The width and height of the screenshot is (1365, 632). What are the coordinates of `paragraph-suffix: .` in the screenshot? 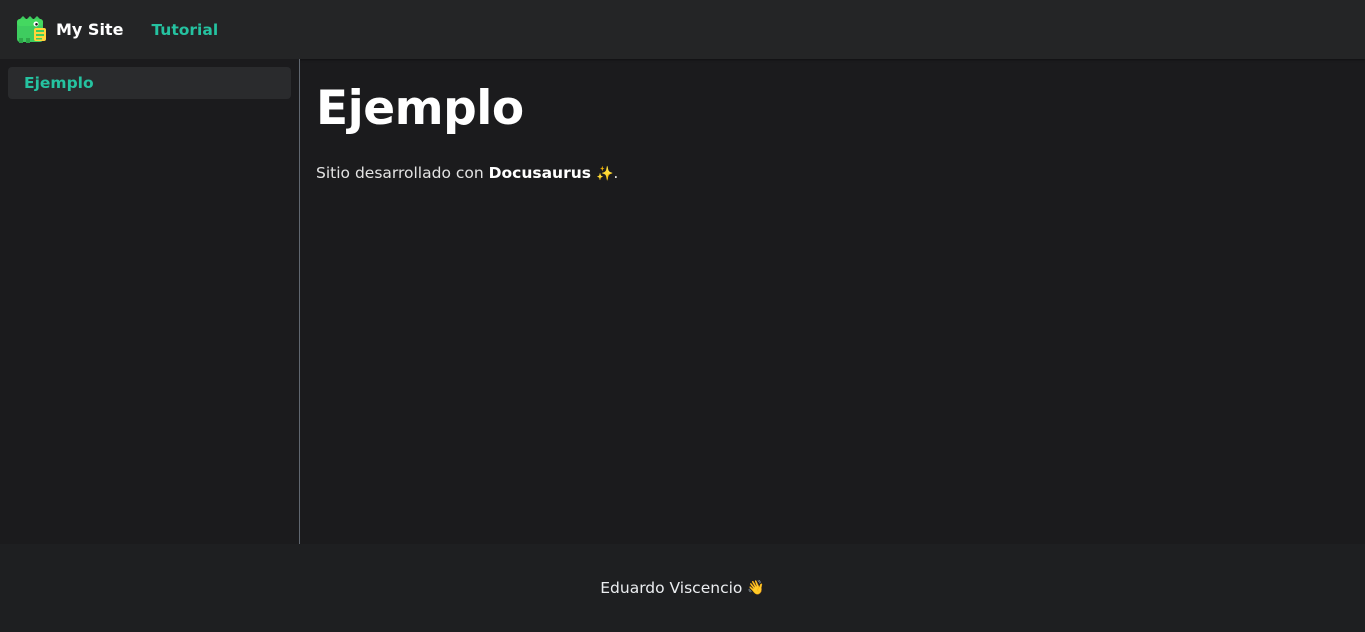 It's located at (616, 173).